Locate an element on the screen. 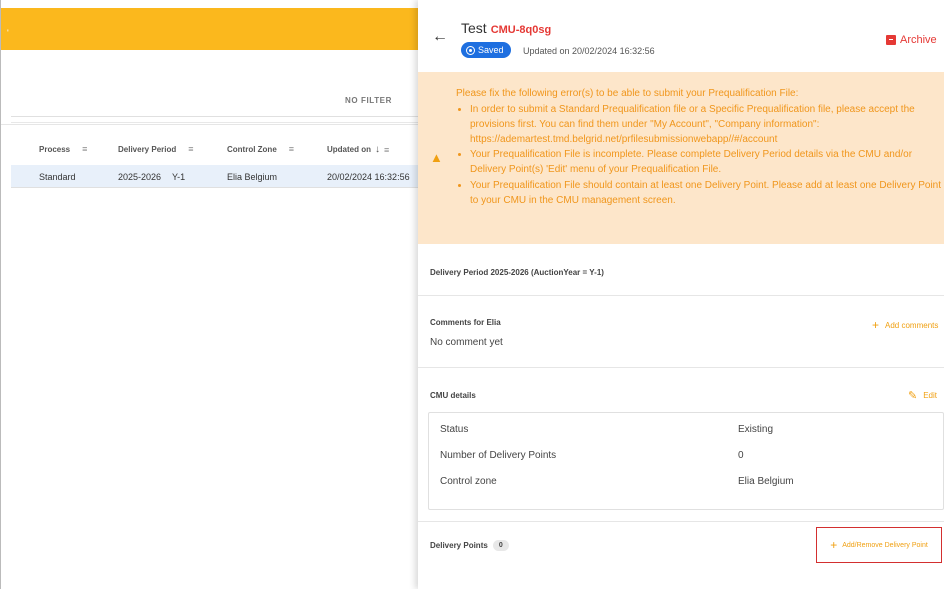  edit-label: Edit is located at coordinates (930, 395).